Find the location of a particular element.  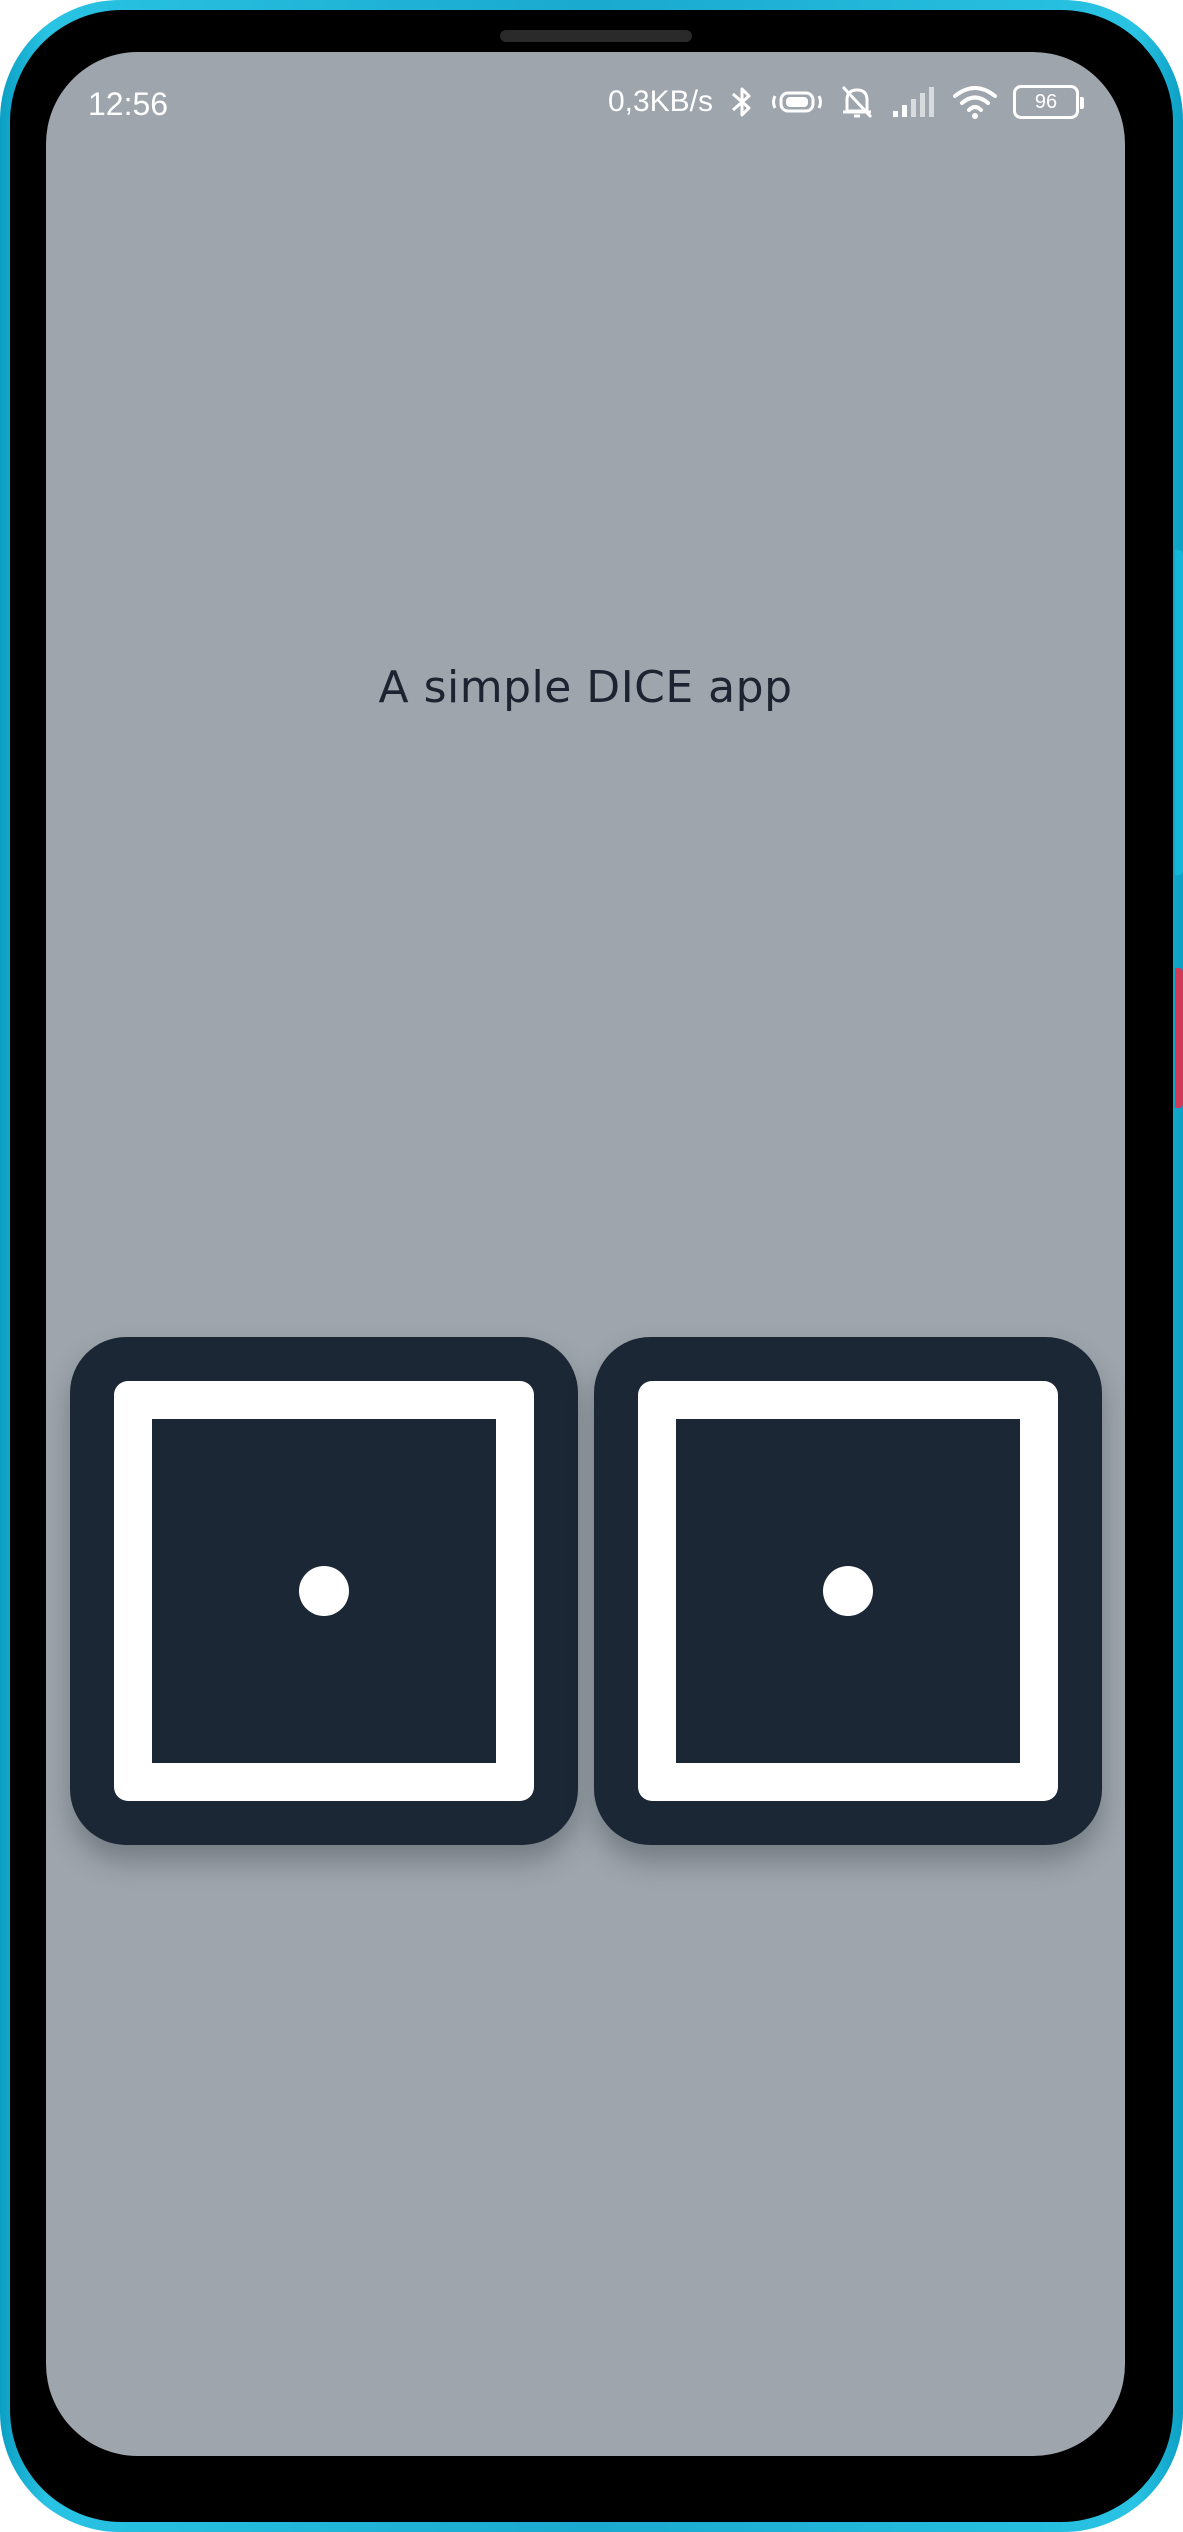

status-bar: 12:56 0,3KB/s 96 is located at coordinates (585, 102).